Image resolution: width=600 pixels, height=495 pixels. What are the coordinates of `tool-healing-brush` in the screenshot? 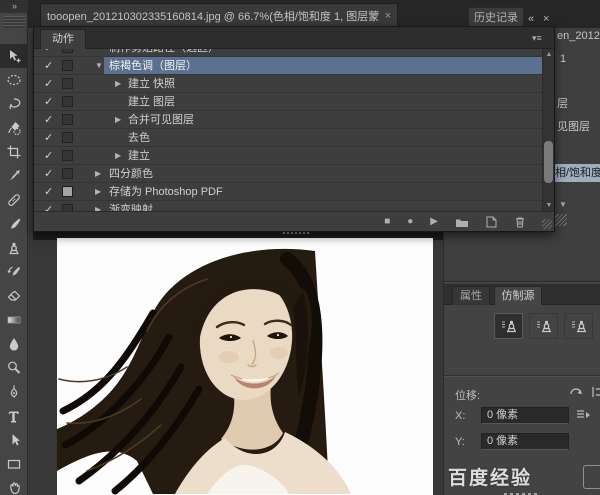 It's located at (14, 200).